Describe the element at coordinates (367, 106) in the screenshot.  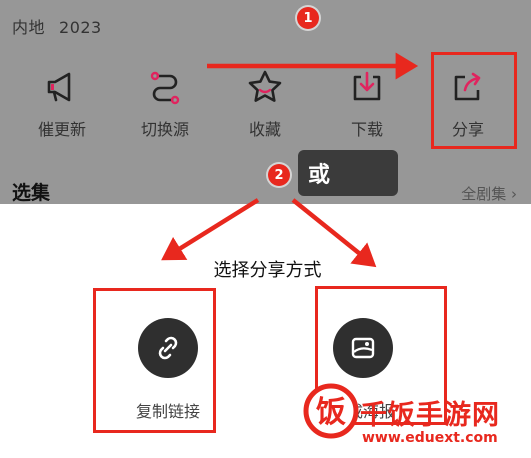
I see `download-button: 下载` at that location.